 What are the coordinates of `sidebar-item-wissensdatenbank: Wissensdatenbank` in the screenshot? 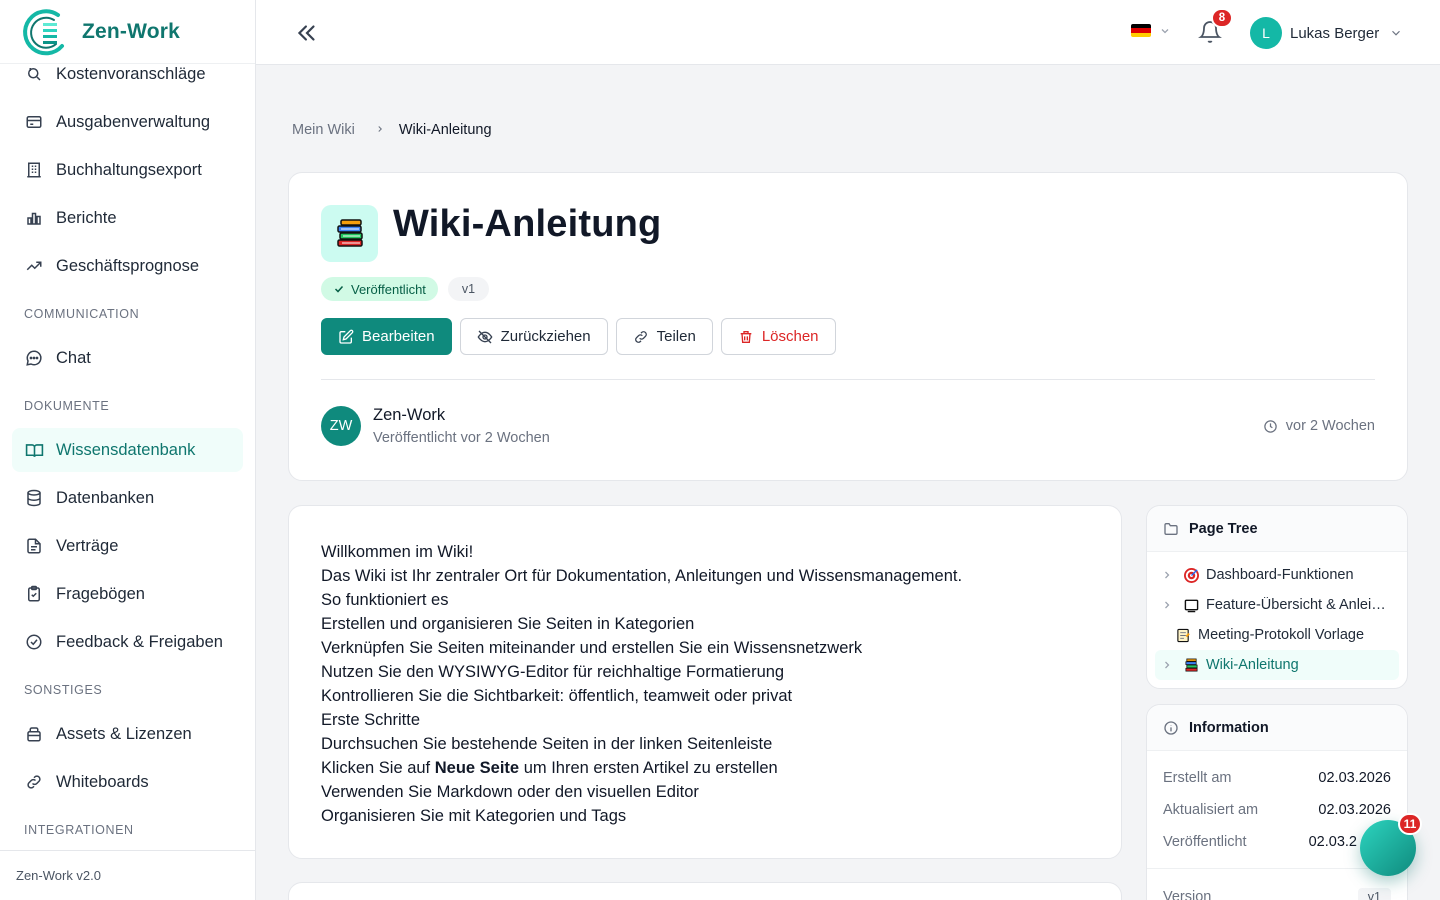 It's located at (127, 450).